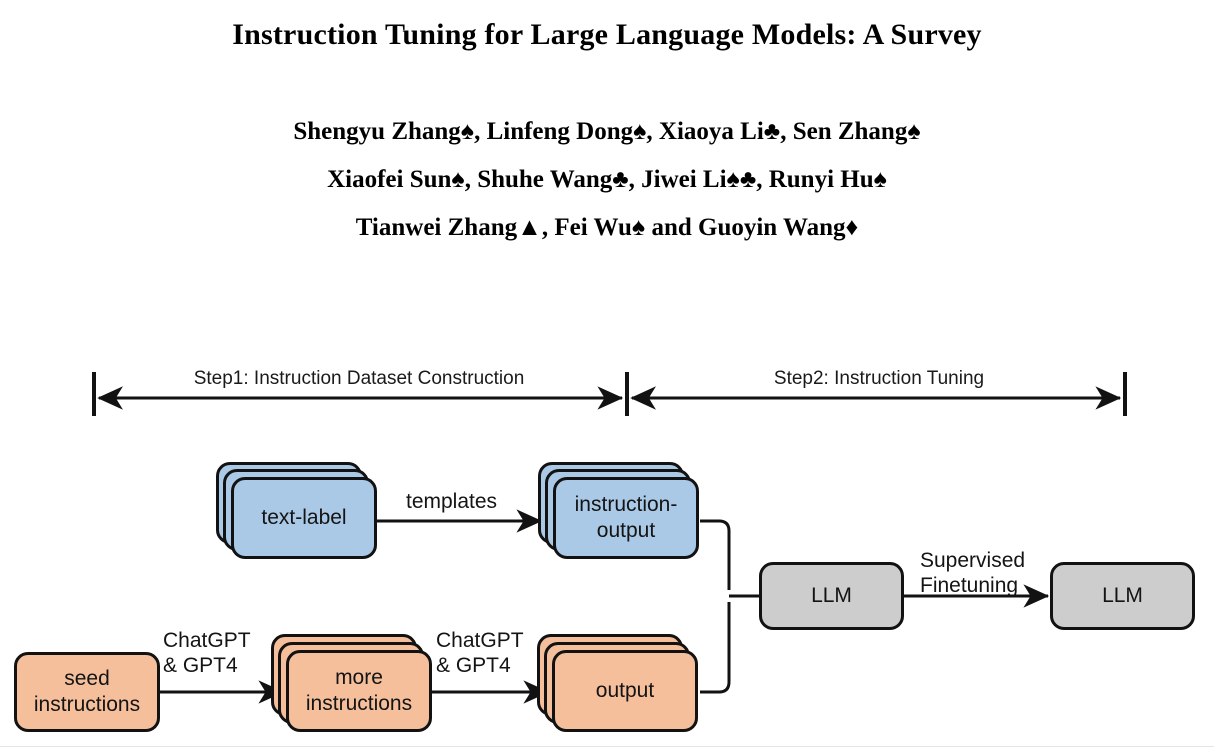 The width and height of the screenshot is (1214, 755). I want to click on node-llm-tuned: LLM, so click(1122, 596).